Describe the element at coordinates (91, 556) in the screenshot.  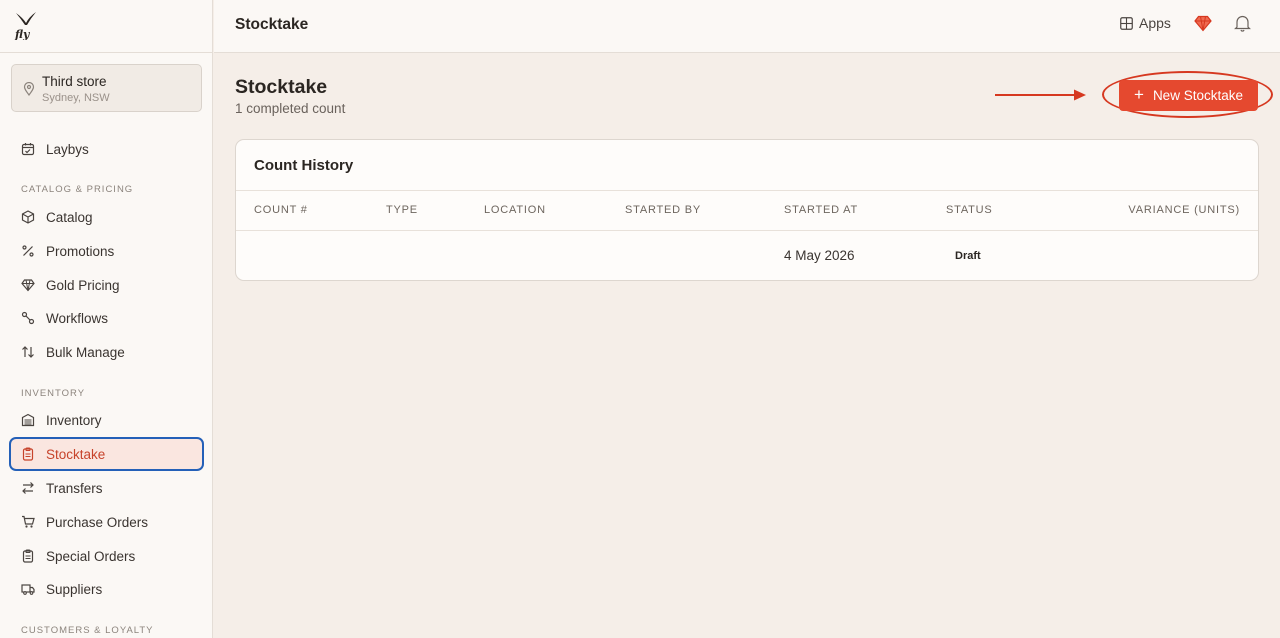
I see `sidebar-item-label: Special Orders` at that location.